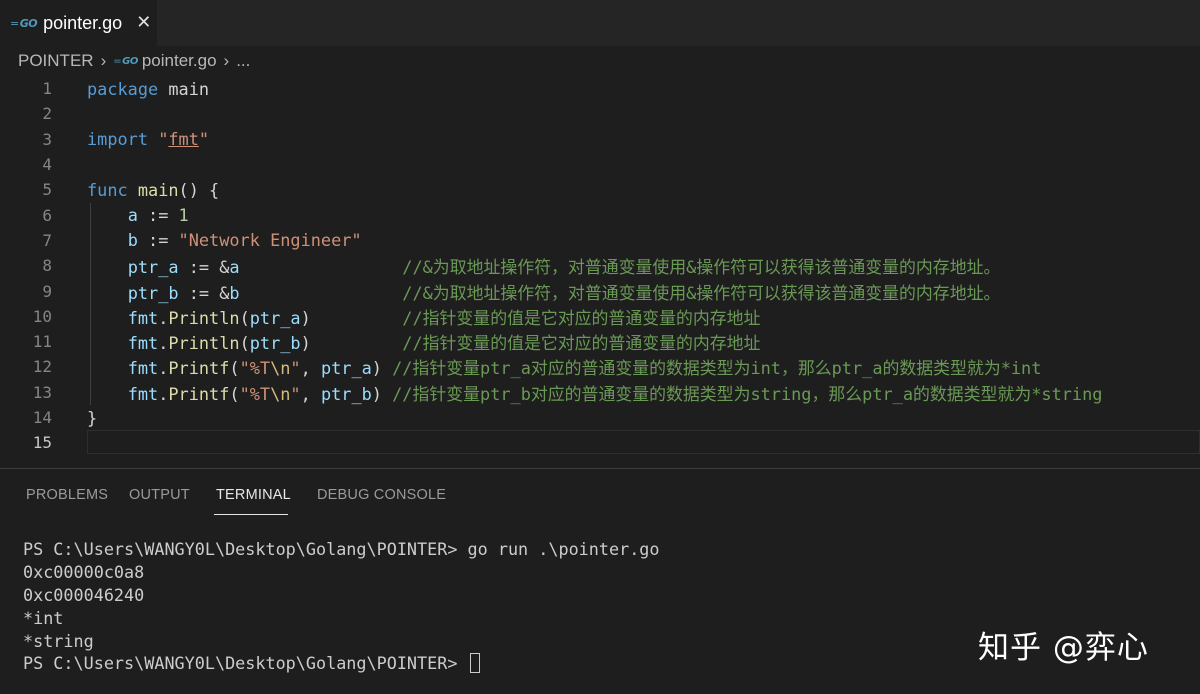  I want to click on code-line: 5 func main() {, so click(600, 189).